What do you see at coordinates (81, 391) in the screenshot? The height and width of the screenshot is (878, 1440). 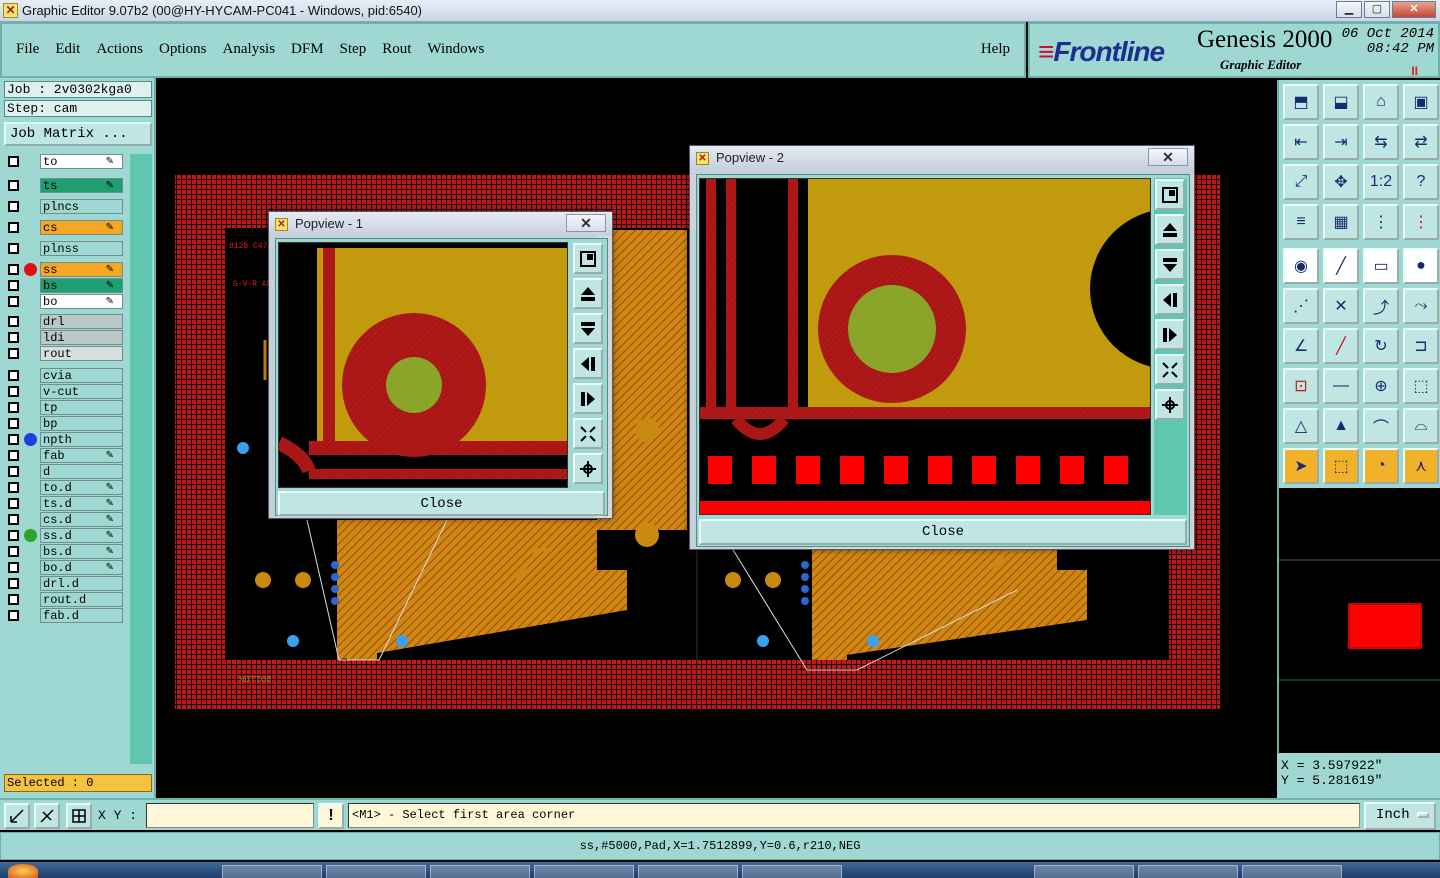 I see `layer-name: v-cut` at bounding box center [81, 391].